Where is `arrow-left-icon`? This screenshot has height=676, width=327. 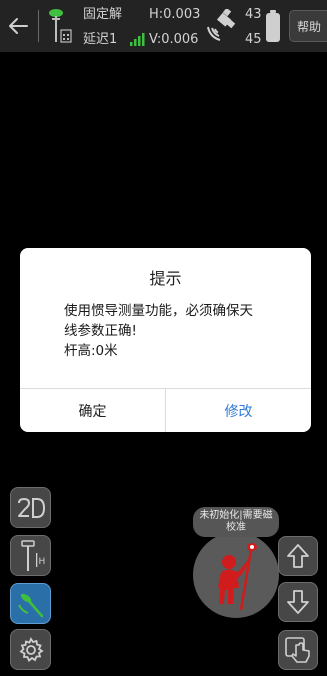
arrow-left-icon is located at coordinates (18, 26).